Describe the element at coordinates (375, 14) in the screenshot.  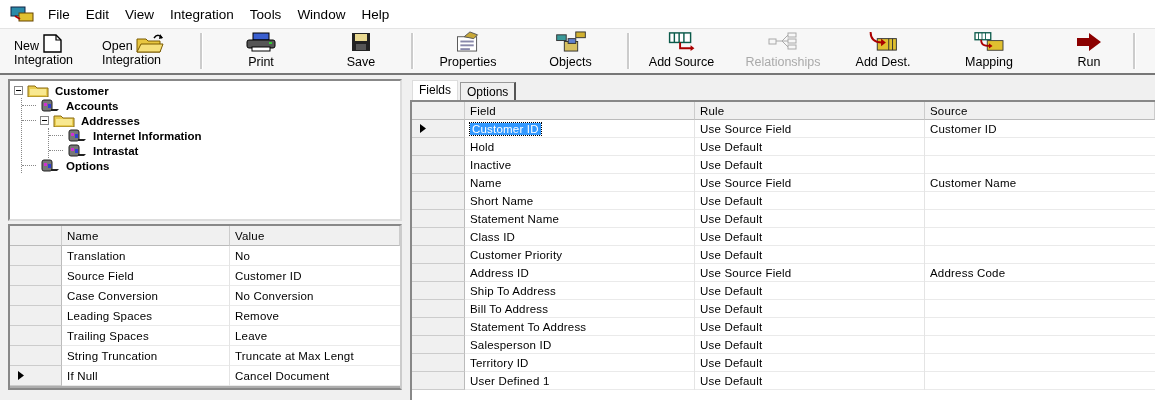
I see `menu-item: Help` at that location.